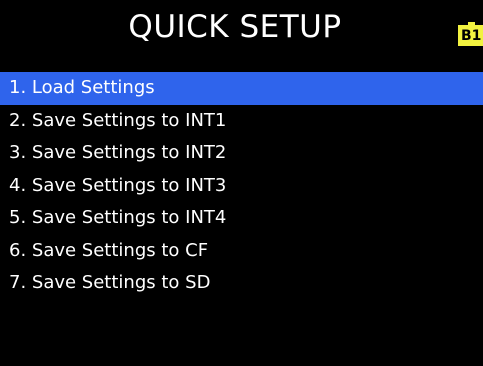 The width and height of the screenshot is (483, 366). Describe the element at coordinates (241, 283) in the screenshot. I see `menu-item-save-sd: 7. Save Settings to SD` at that location.